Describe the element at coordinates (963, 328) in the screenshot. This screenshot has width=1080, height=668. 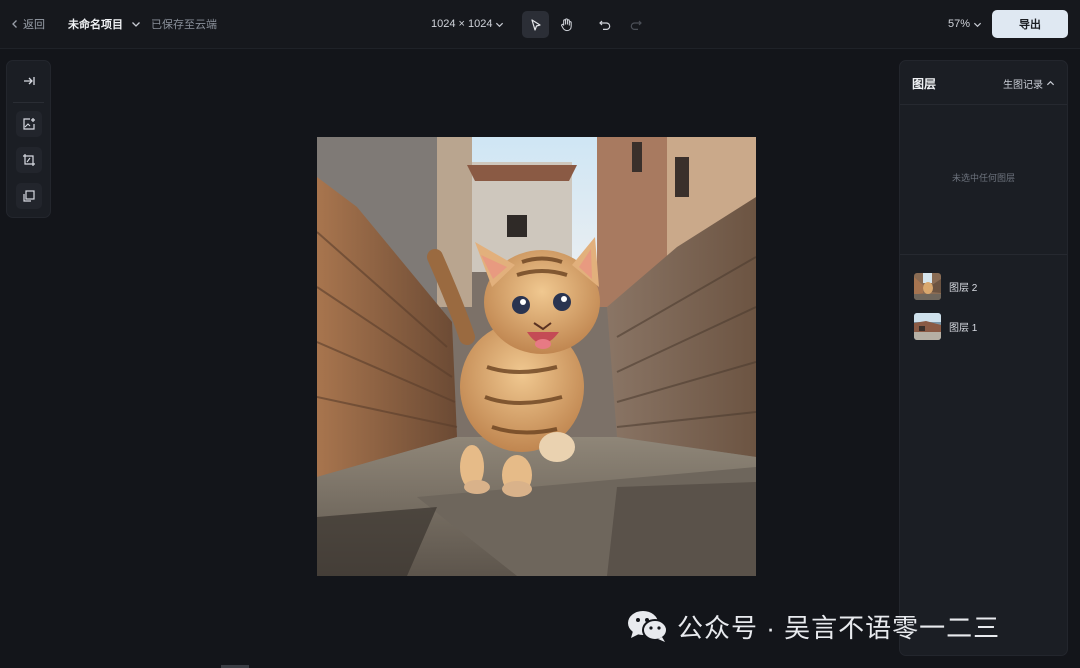
I see `layer-name: 图层 1` at that location.